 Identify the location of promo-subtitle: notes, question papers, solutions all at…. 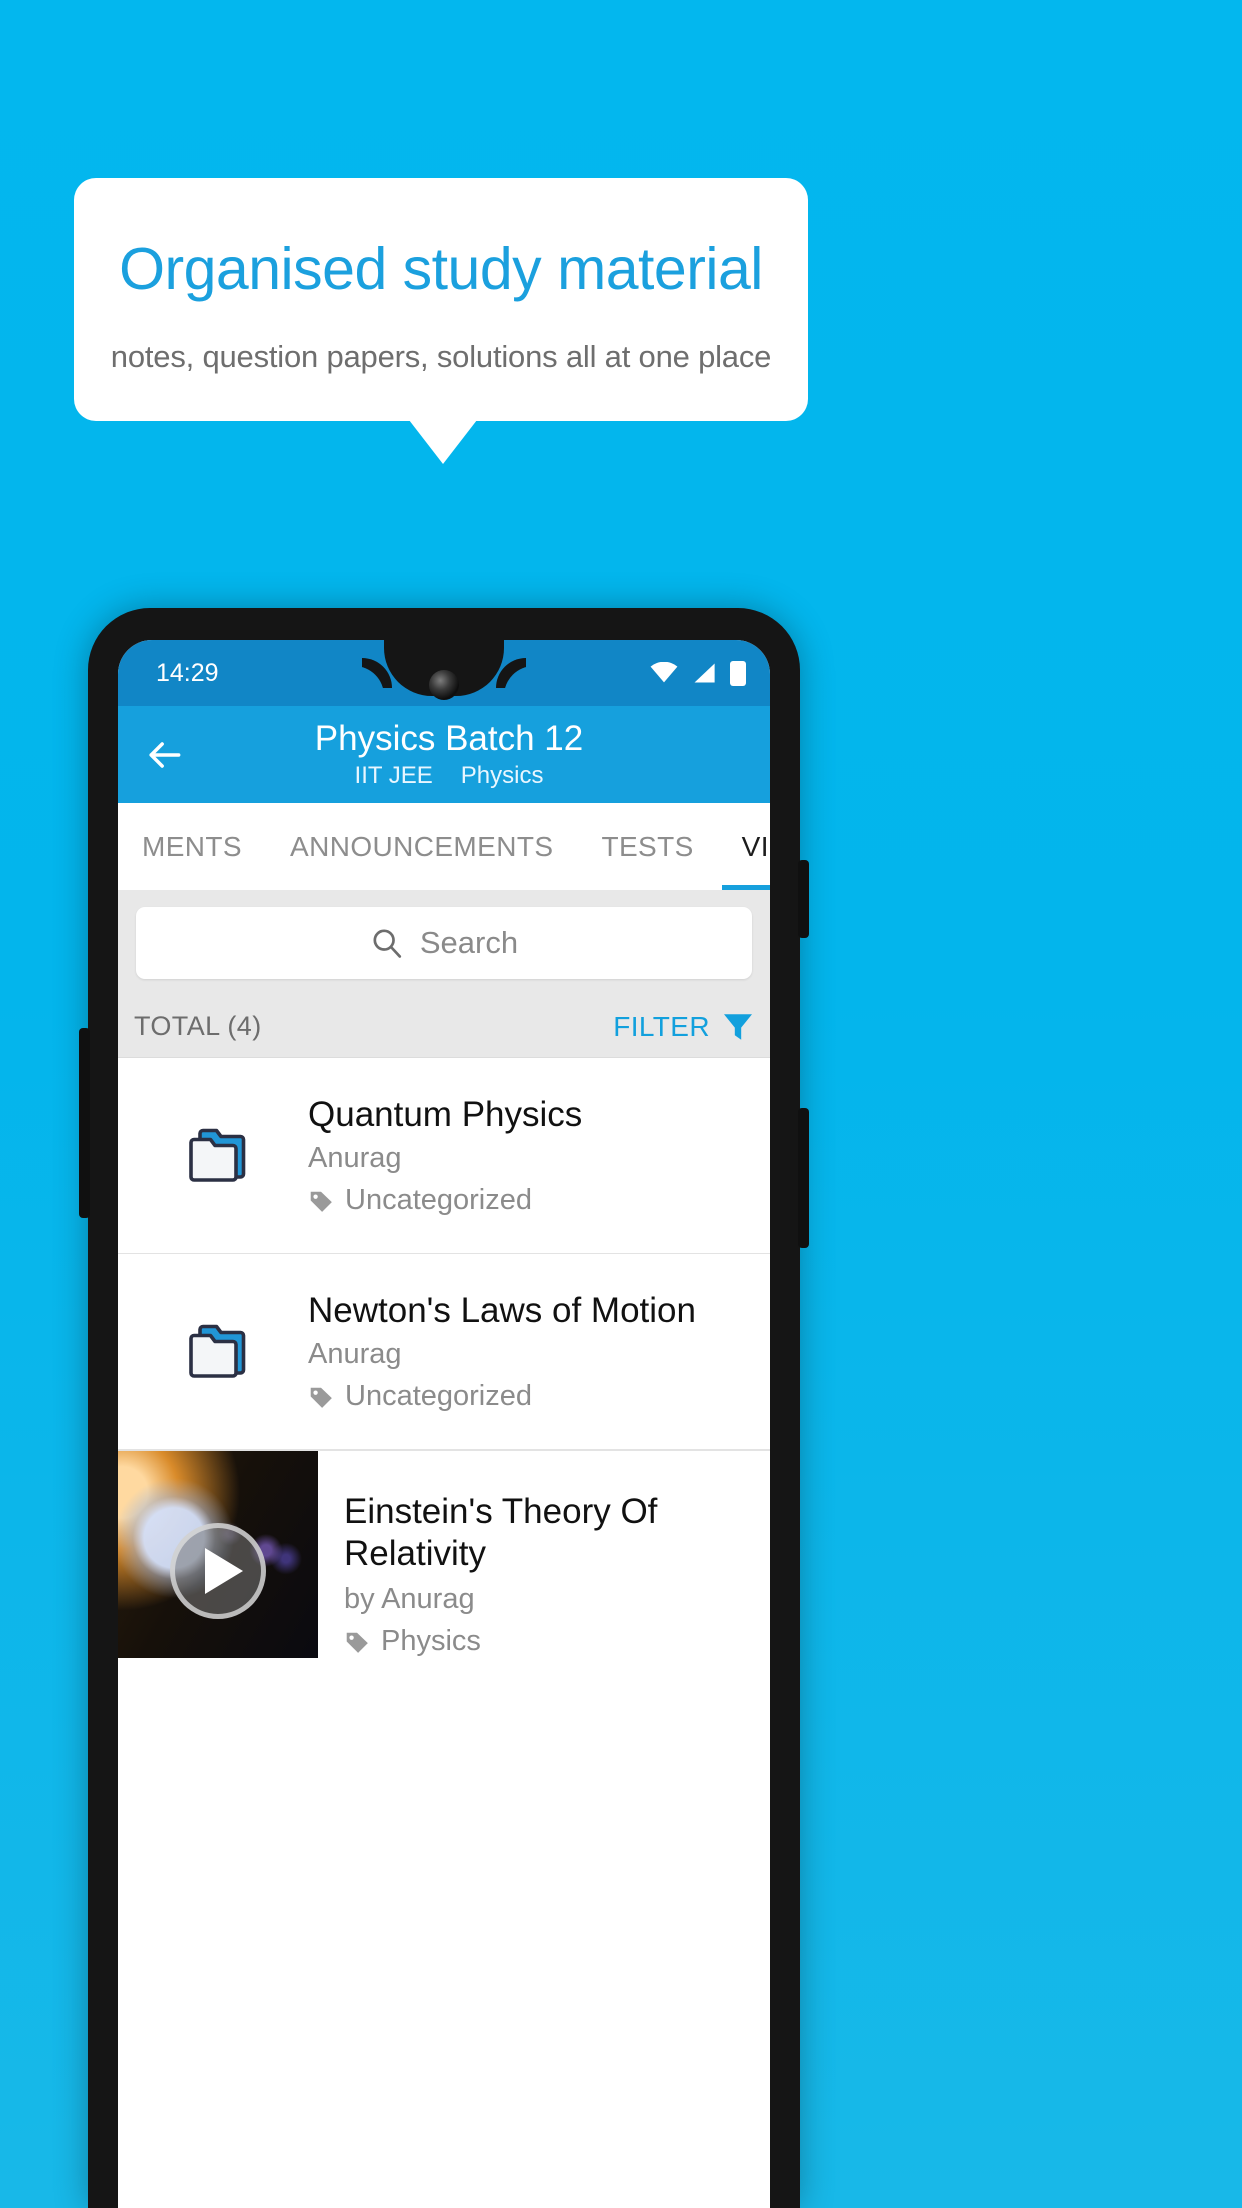
(441, 356).